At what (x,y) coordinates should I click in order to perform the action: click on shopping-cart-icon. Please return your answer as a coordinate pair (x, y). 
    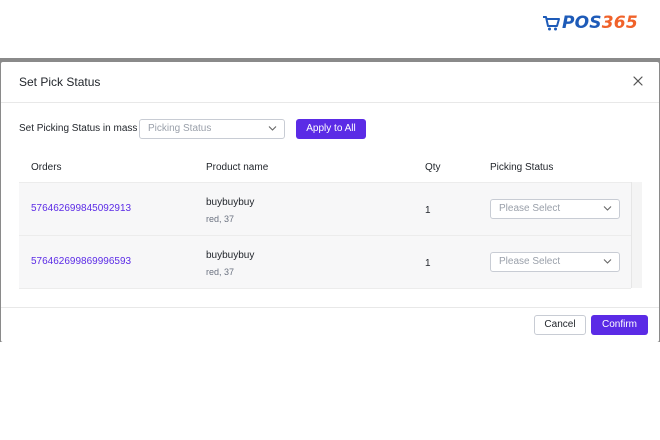
    Looking at the image, I should click on (551, 23).